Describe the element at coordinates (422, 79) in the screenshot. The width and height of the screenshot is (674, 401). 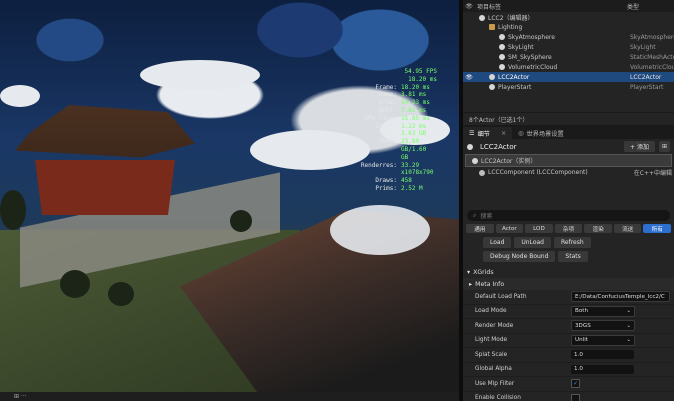
I see `stat-value: 18.20 ms` at that location.